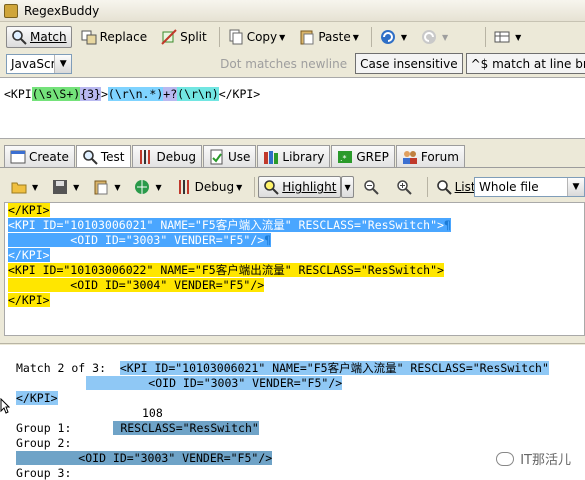  Describe the element at coordinates (184, 37) in the screenshot. I see `split-button: Split` at that location.